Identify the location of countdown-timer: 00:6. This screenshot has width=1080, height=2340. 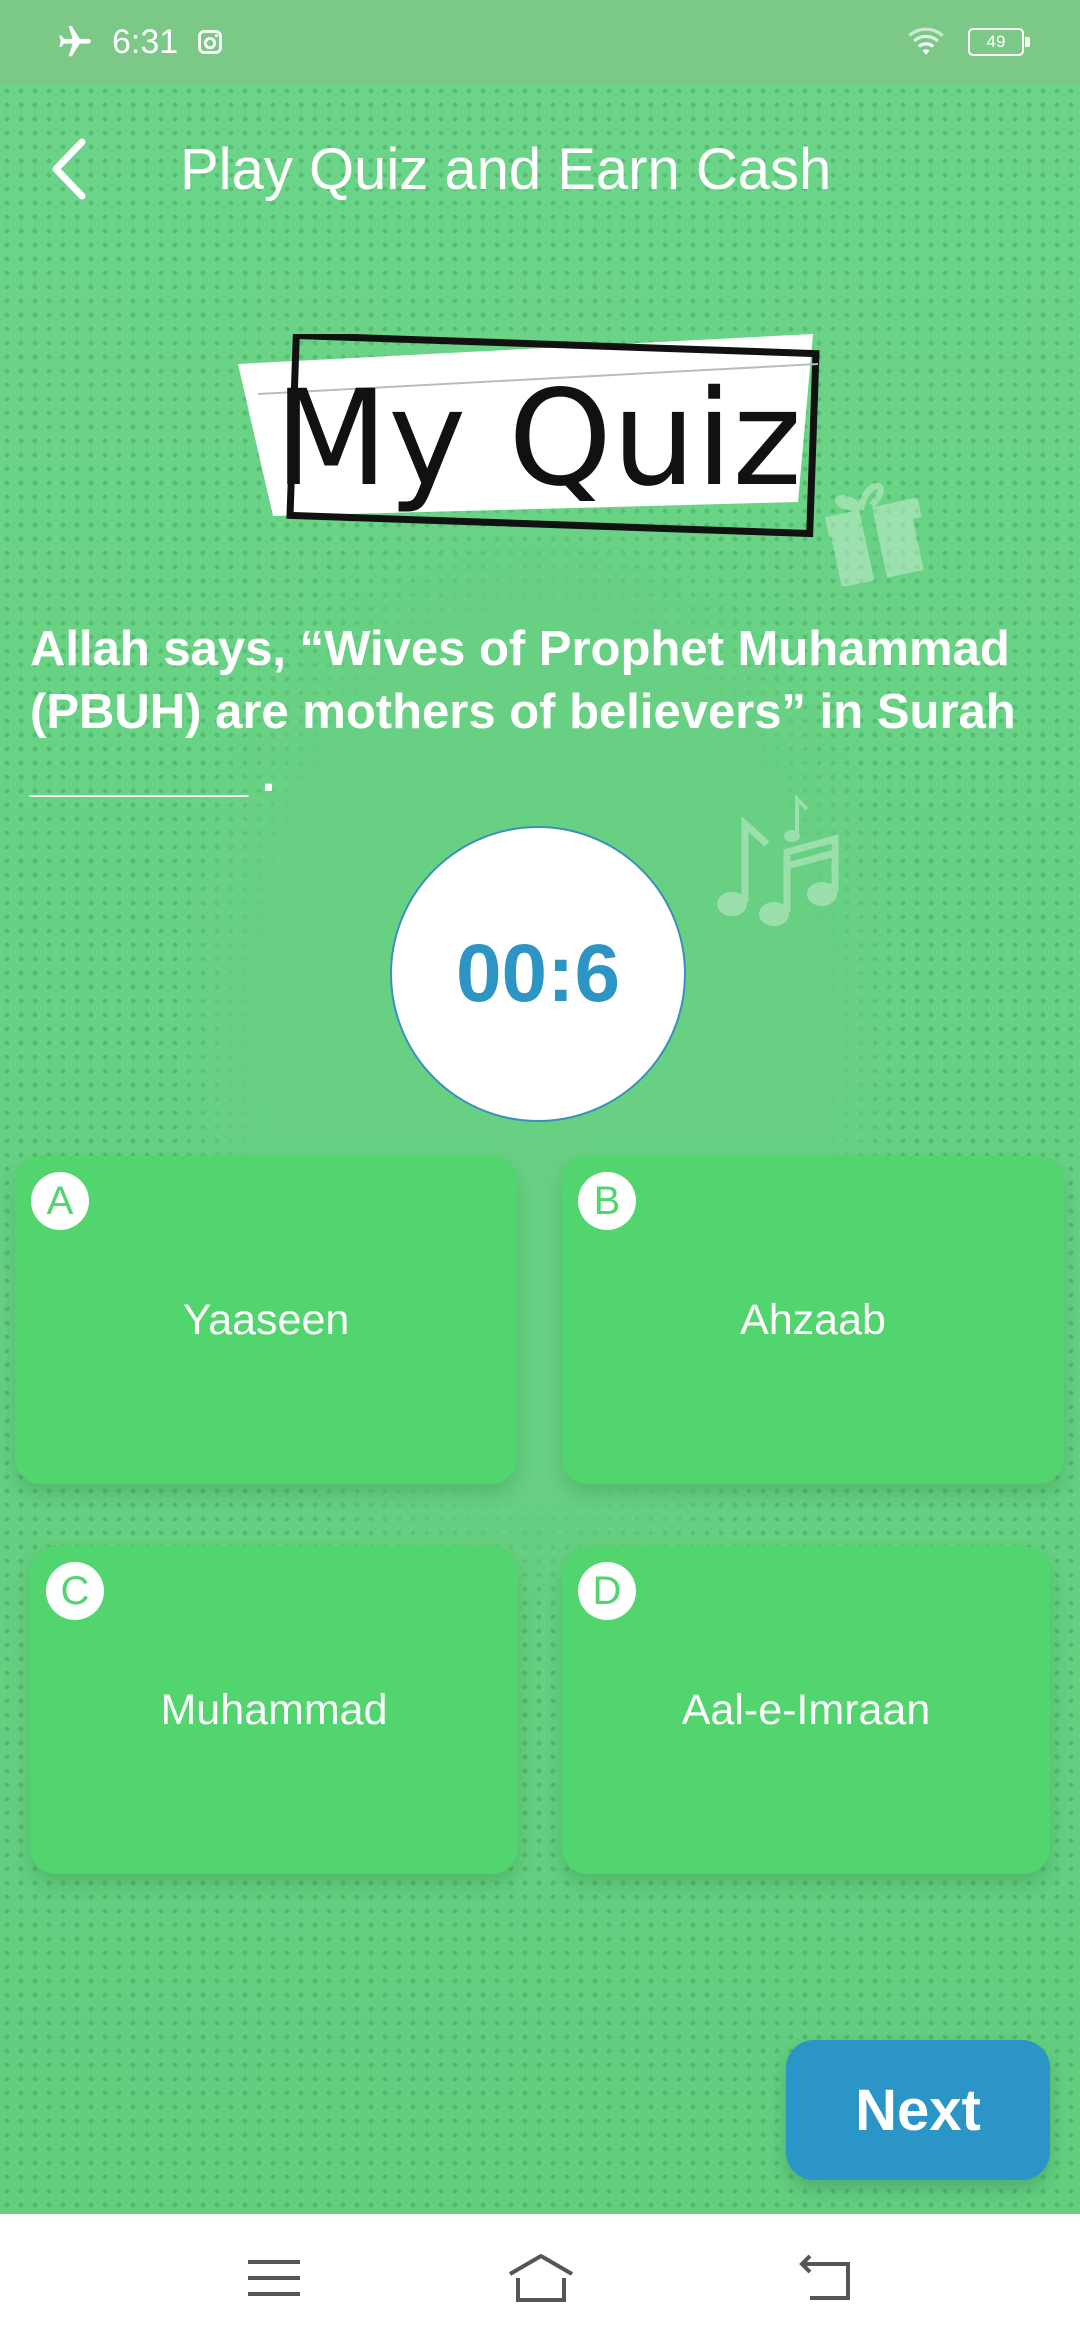
(538, 974).